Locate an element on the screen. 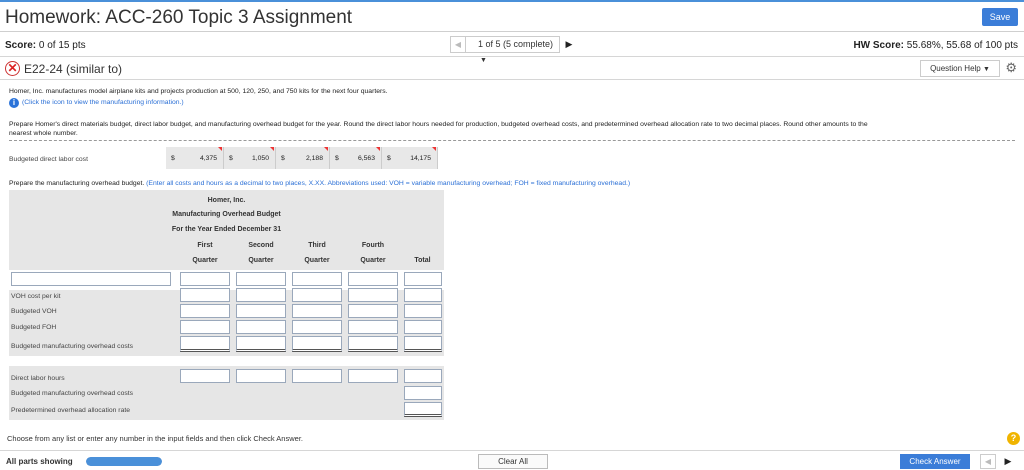 This screenshot has height=470, width=1024. voh-cost-total-input is located at coordinates (423, 295).